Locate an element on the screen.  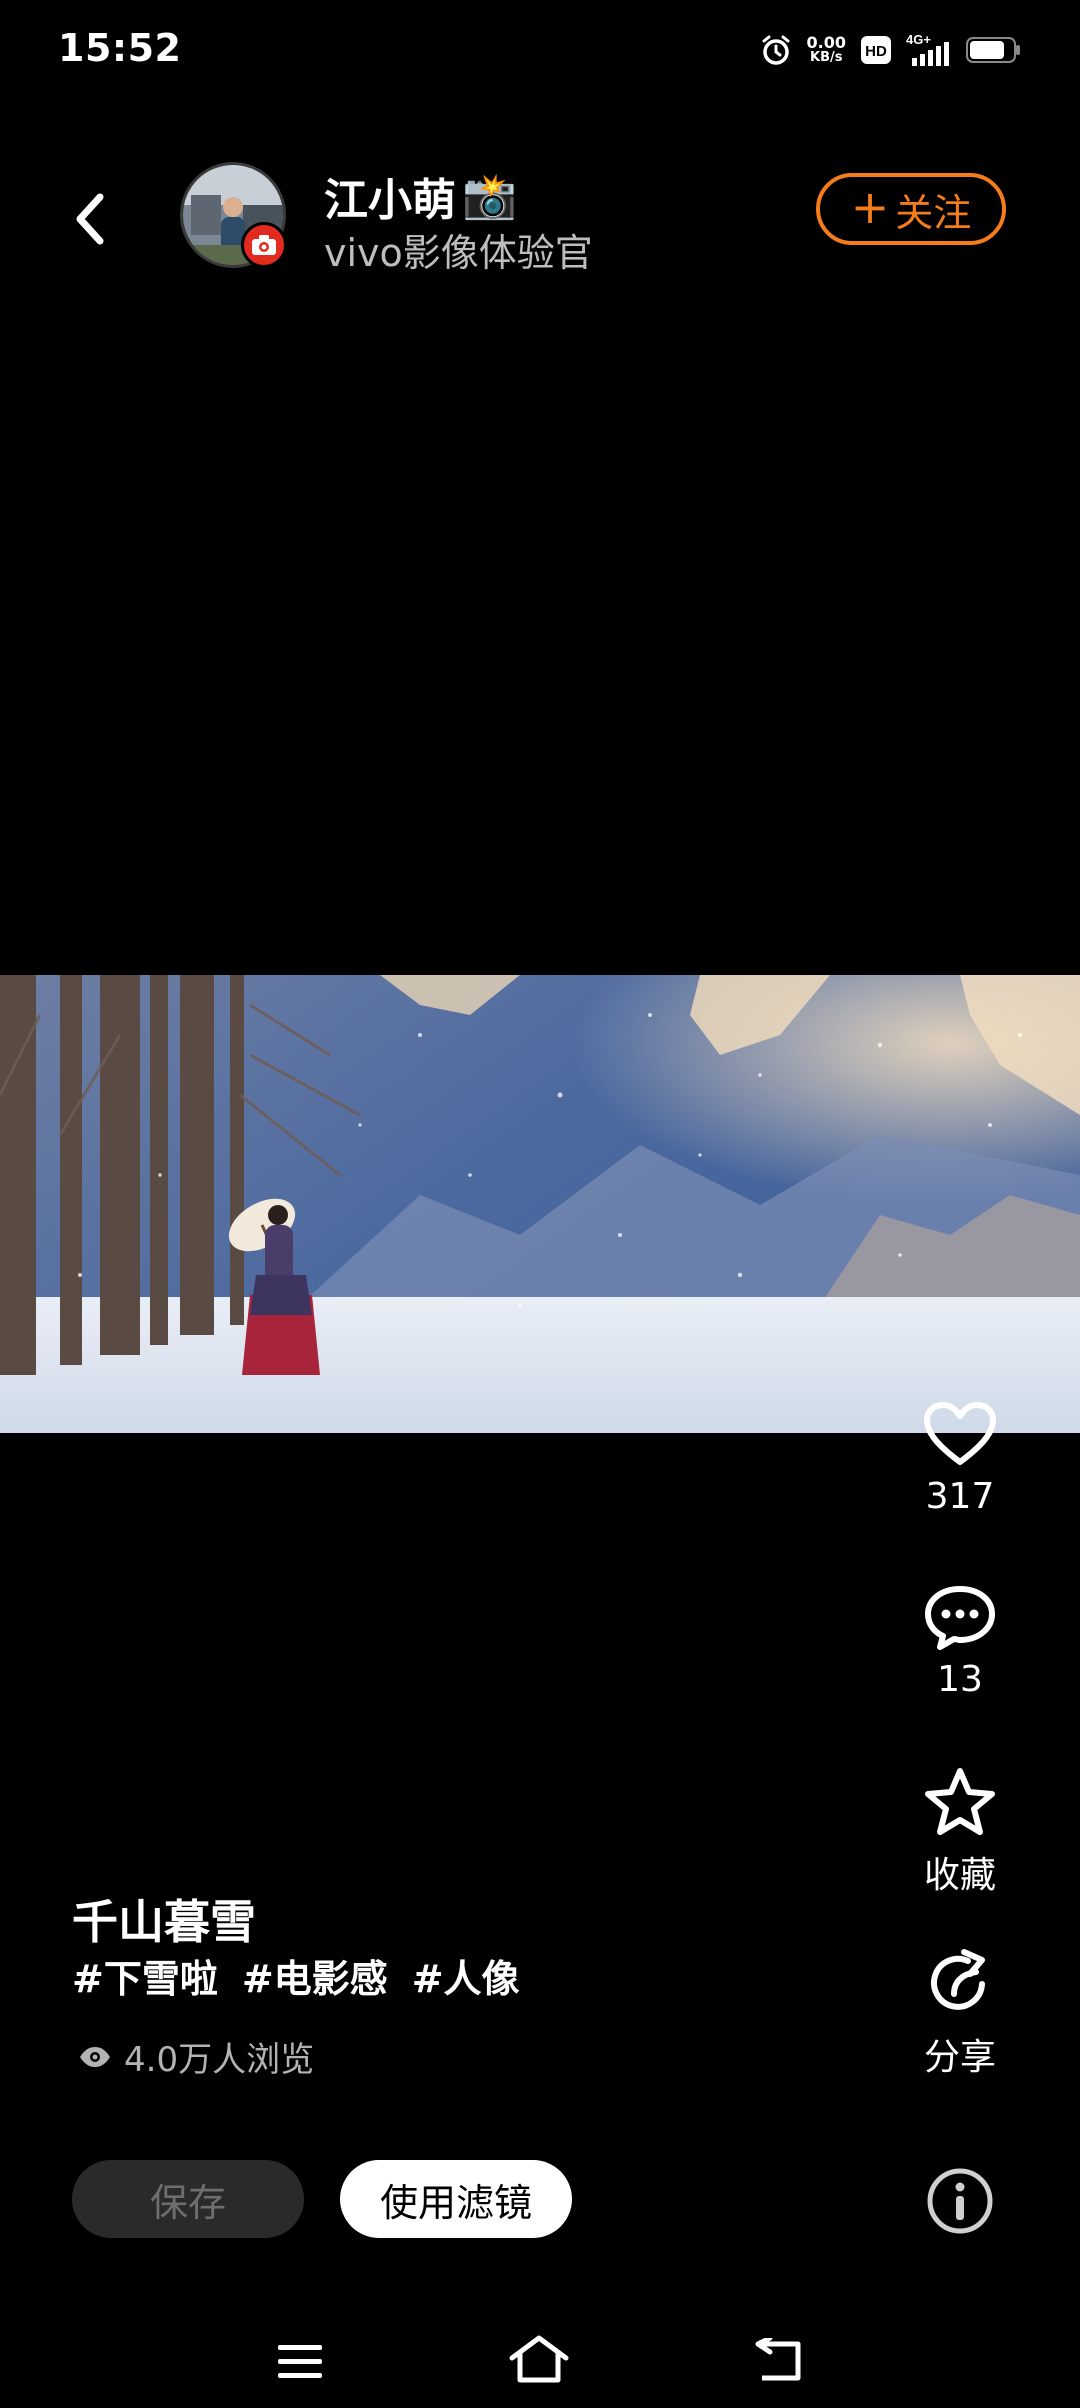
battery-icon is located at coordinates (994, 50).